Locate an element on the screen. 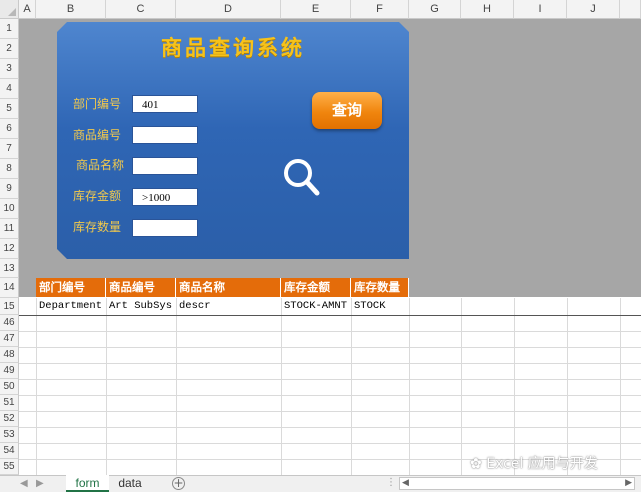 The height and width of the screenshot is (492, 641). row-header: 11 is located at coordinates (9, 229).